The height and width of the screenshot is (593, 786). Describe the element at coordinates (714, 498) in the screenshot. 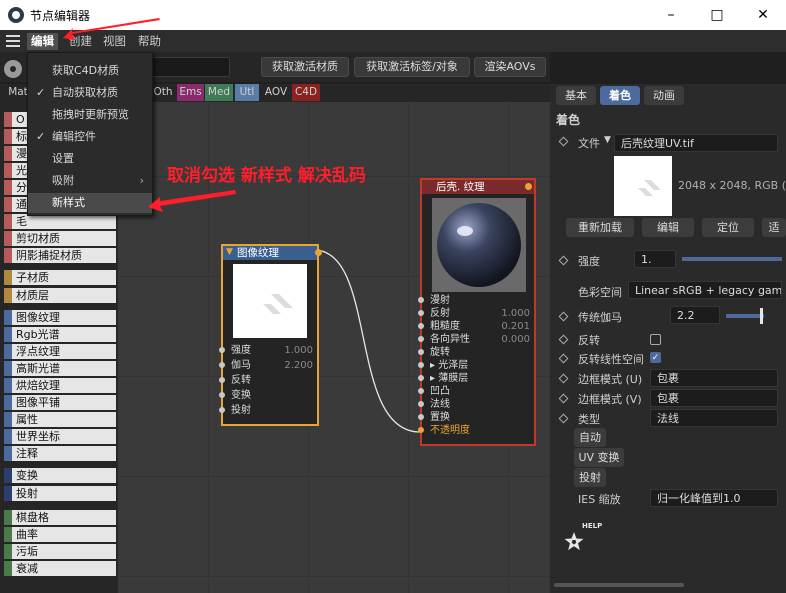

I see `ies-scale-select: 归一化峰值到1.0` at that location.